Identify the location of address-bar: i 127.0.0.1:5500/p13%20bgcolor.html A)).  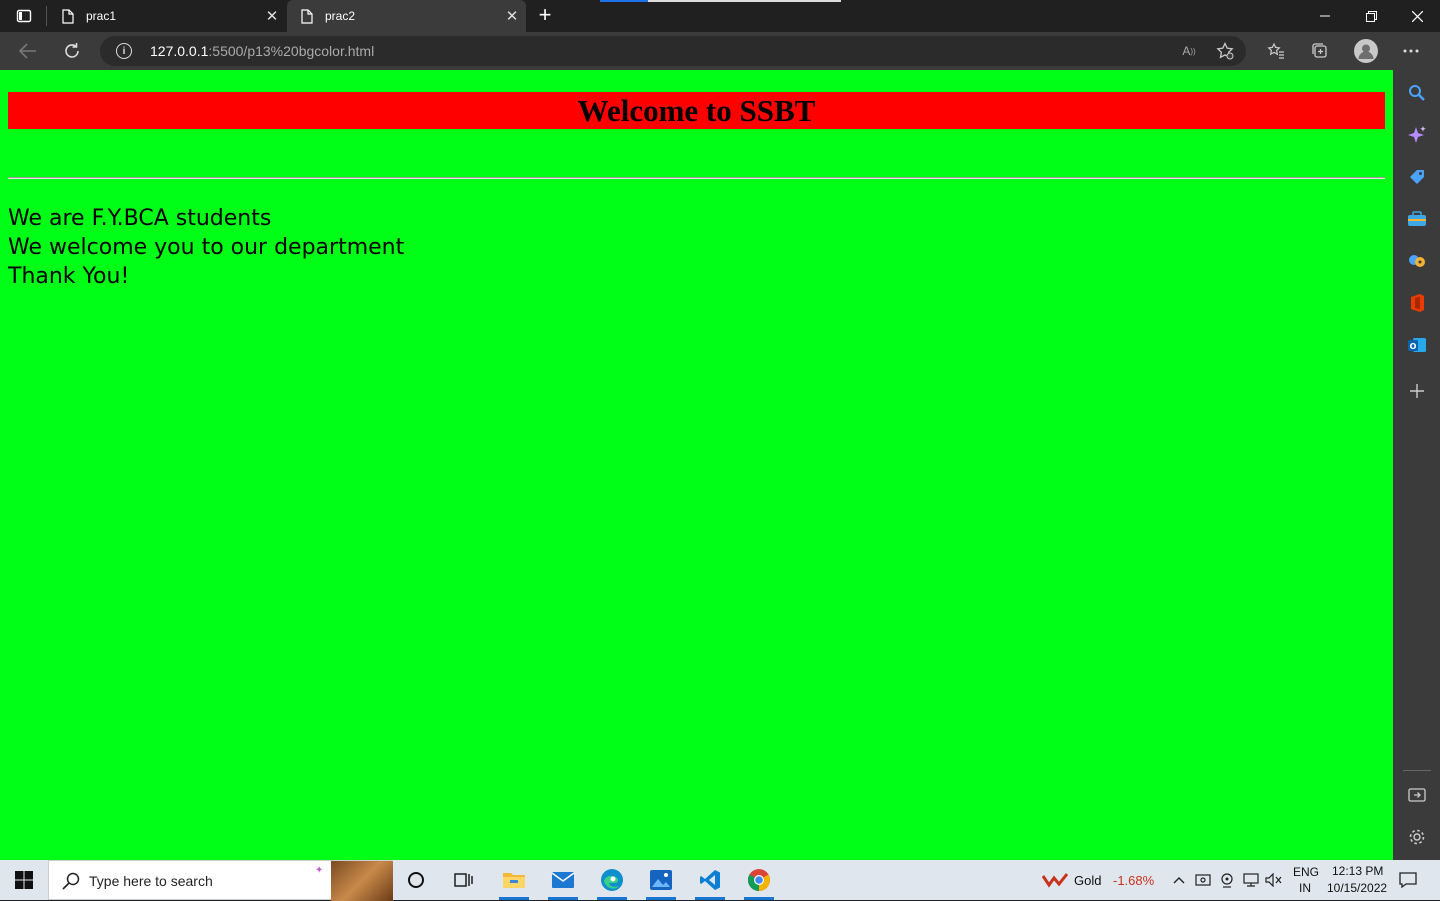
(673, 51).